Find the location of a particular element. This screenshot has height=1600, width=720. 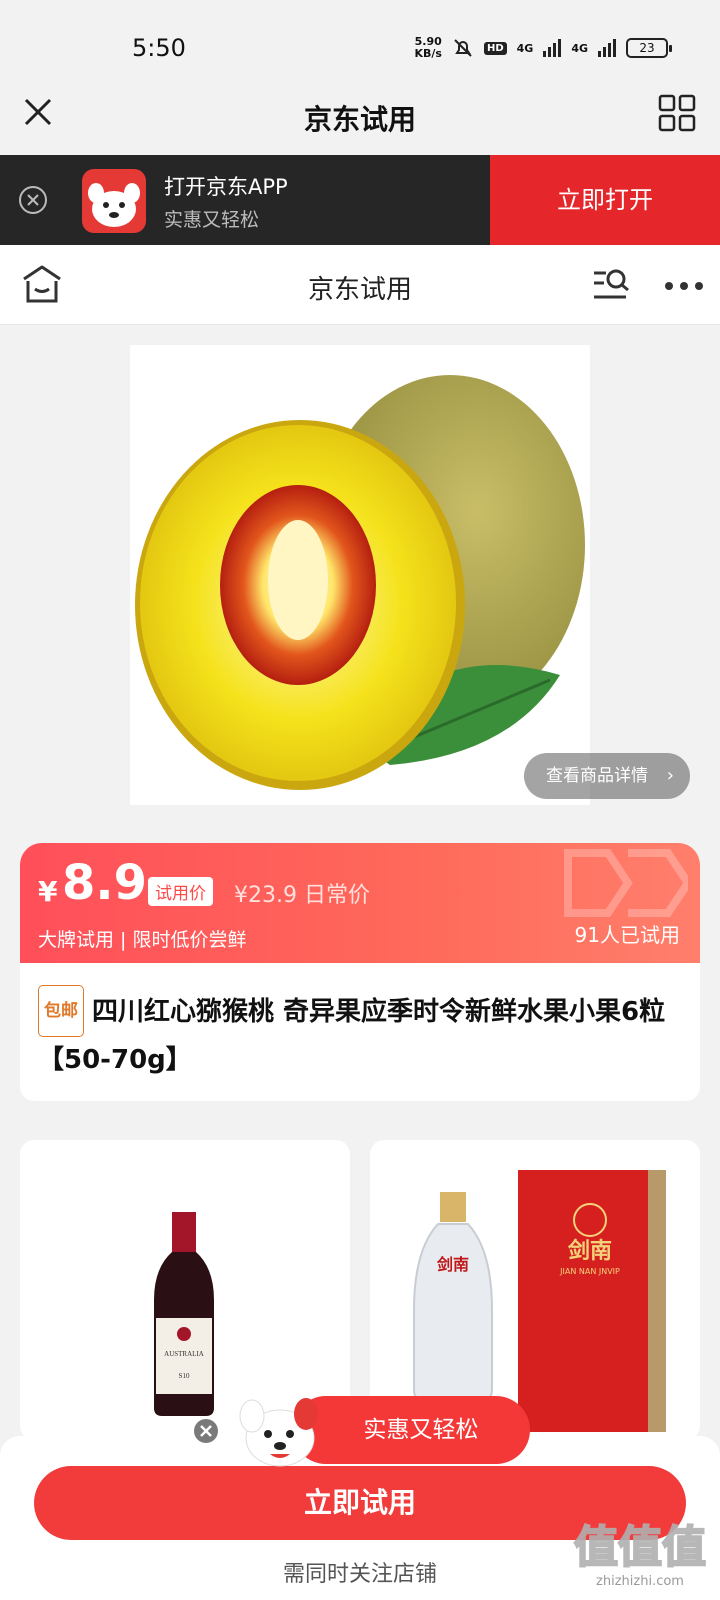

open-app-button: 立即打开 is located at coordinates (605, 200).